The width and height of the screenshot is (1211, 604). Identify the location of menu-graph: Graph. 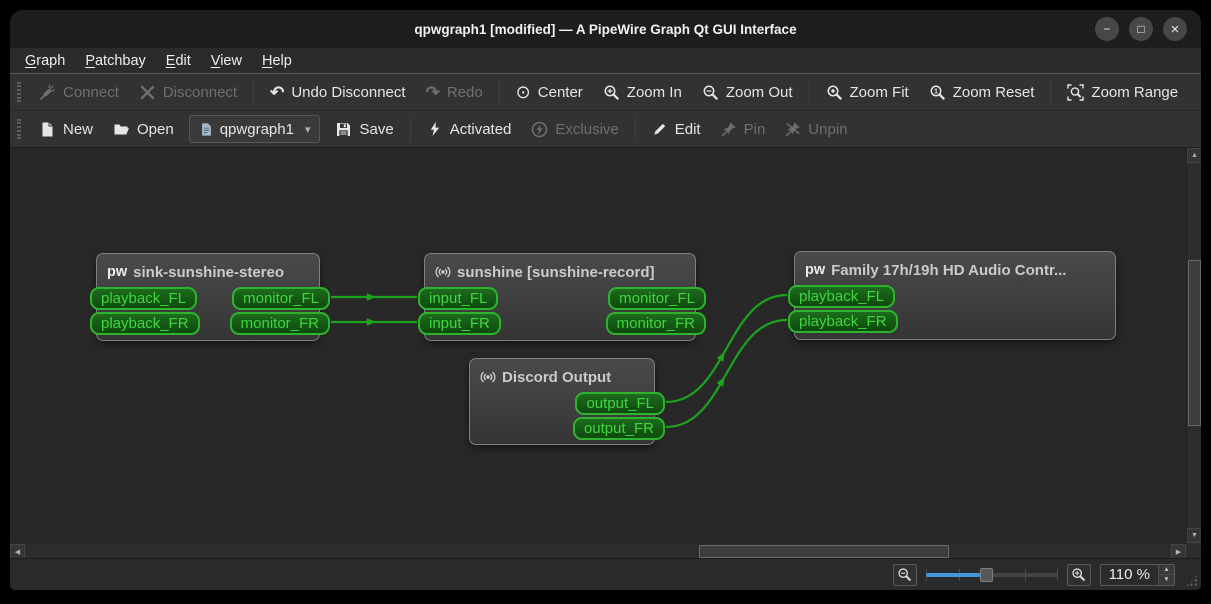
(45, 61).